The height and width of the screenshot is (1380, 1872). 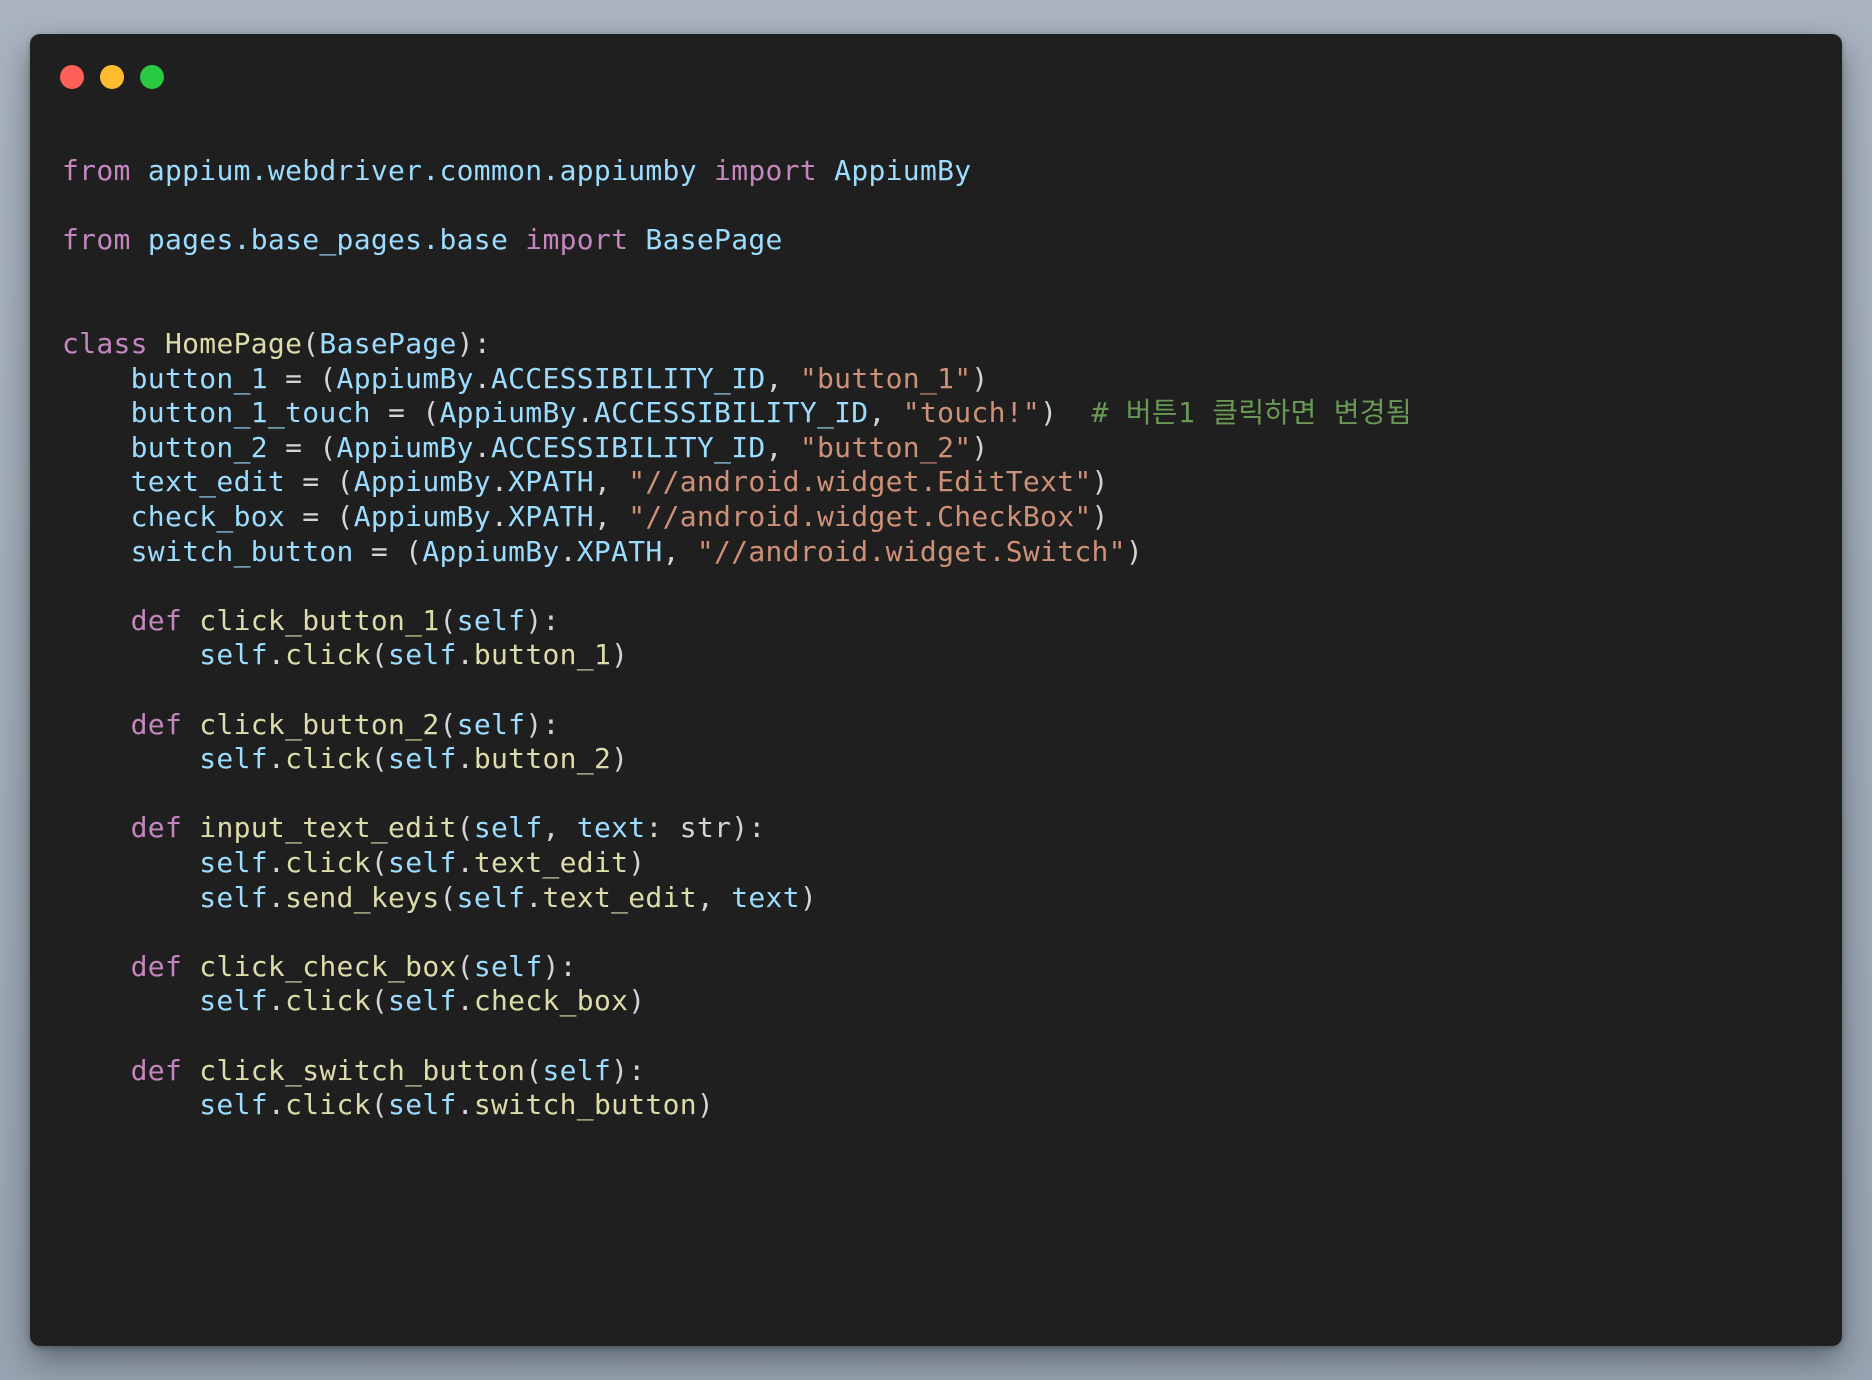 I want to click on identifier-token: text, so click(x=611, y=828).